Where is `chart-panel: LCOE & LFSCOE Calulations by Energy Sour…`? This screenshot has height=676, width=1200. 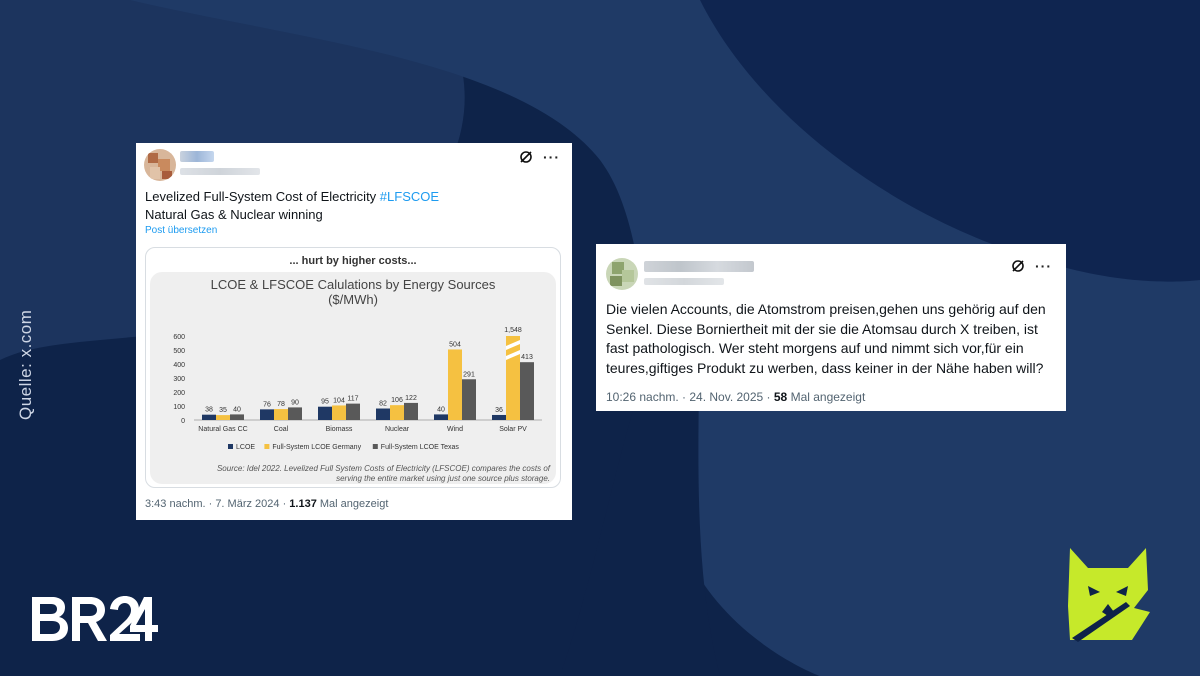 chart-panel: LCOE & LFSCOE Calulations by Energy Sour… is located at coordinates (353, 378).